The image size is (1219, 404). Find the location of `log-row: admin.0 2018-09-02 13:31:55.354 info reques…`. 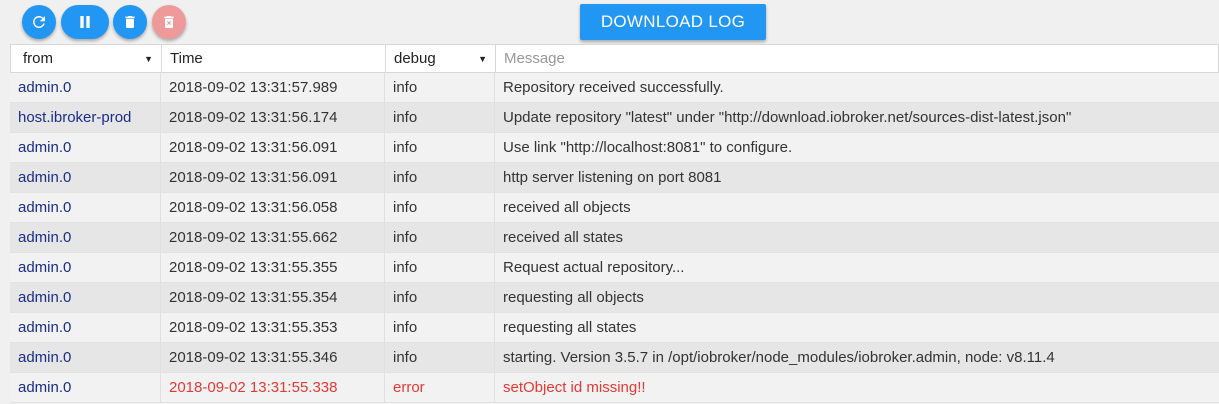

log-row: admin.0 2018-09-02 13:31:55.354 info reques… is located at coordinates (614, 297).